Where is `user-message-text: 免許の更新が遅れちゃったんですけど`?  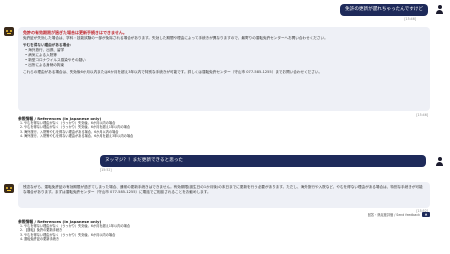
user-message-text: 免許の更新が遅れちゃったんですけど is located at coordinates (384, 9).